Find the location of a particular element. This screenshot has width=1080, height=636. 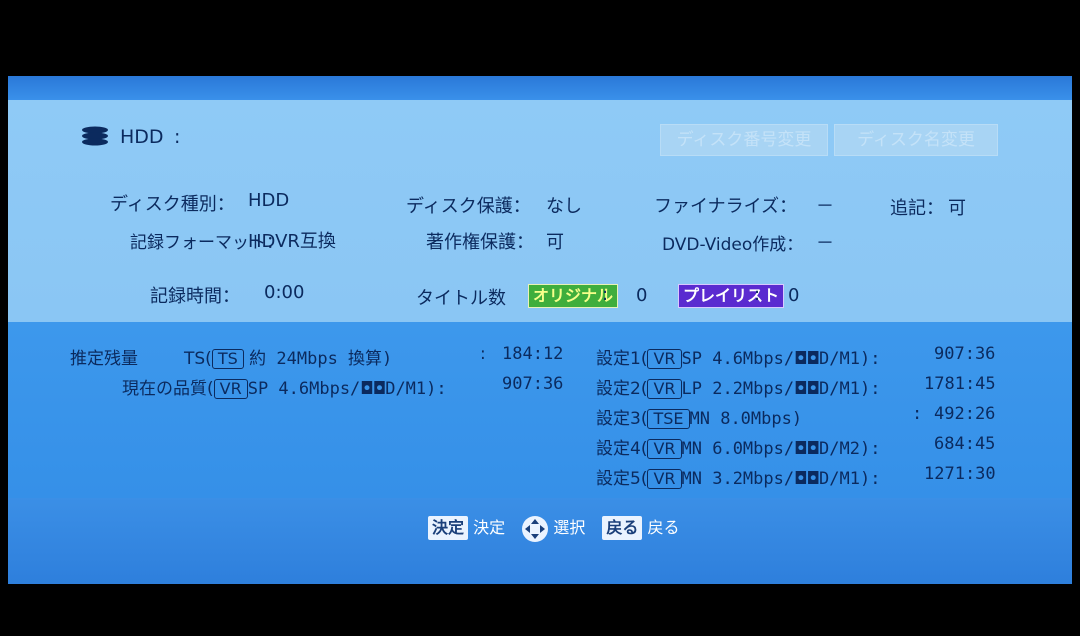

select-text: 選択 is located at coordinates (569, 527).